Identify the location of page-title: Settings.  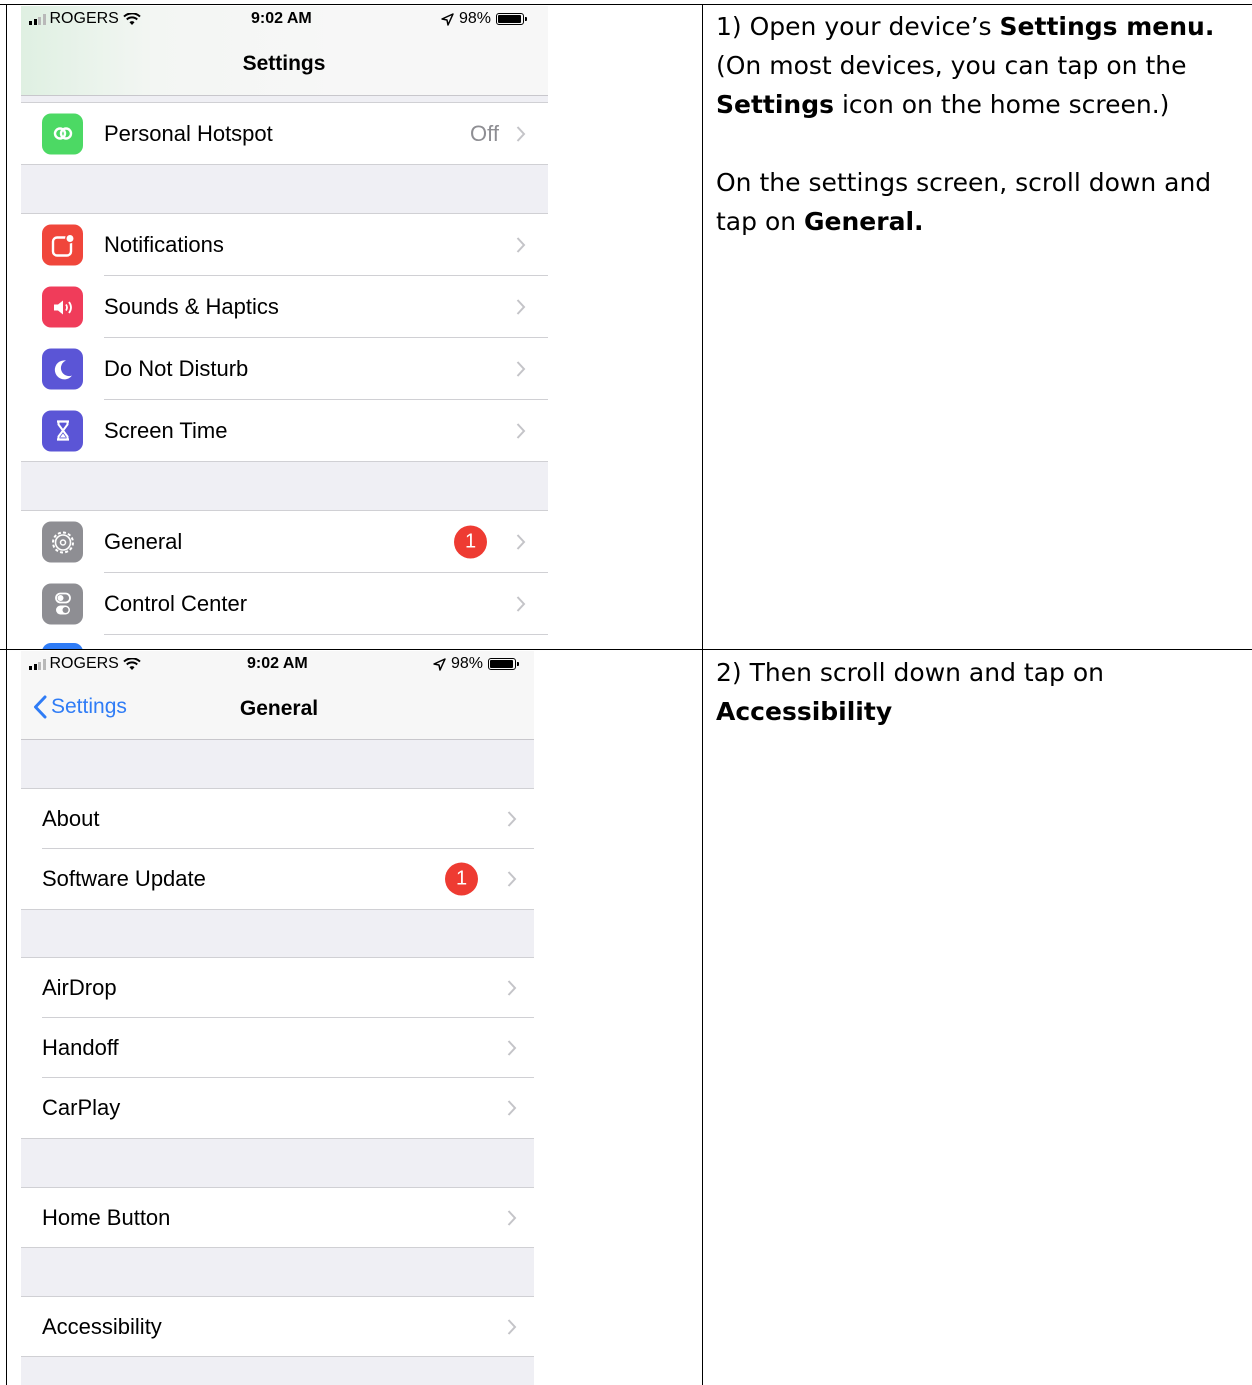
(284, 63).